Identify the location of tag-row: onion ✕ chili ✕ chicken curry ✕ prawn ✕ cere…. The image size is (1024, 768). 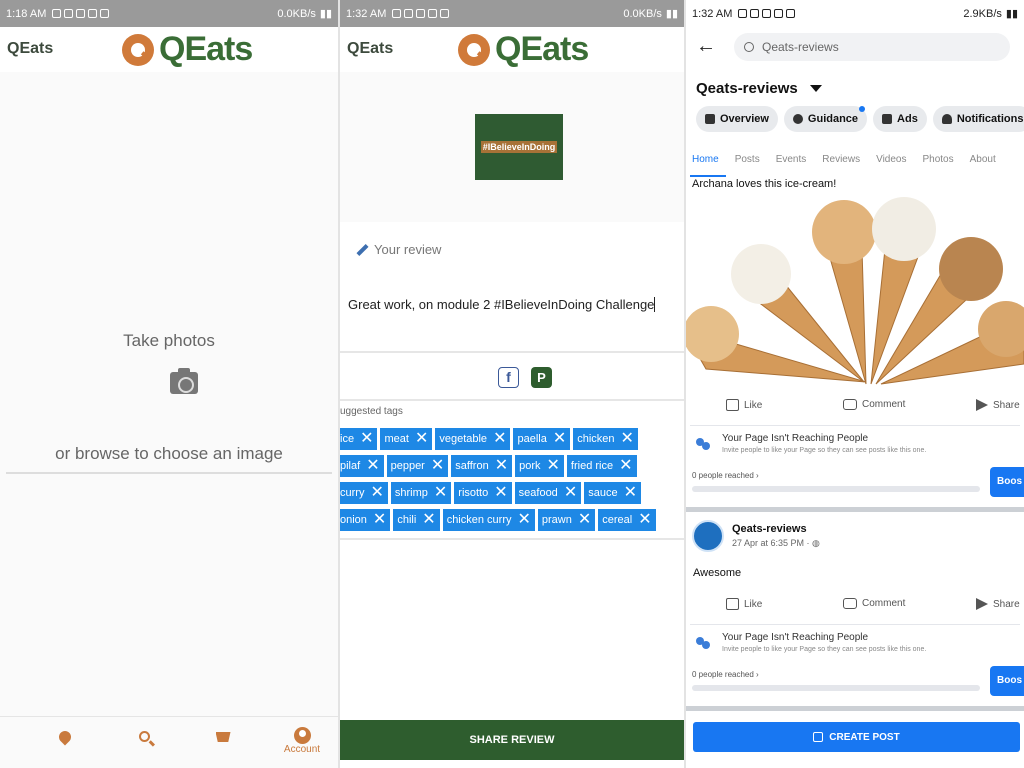
(498, 520).